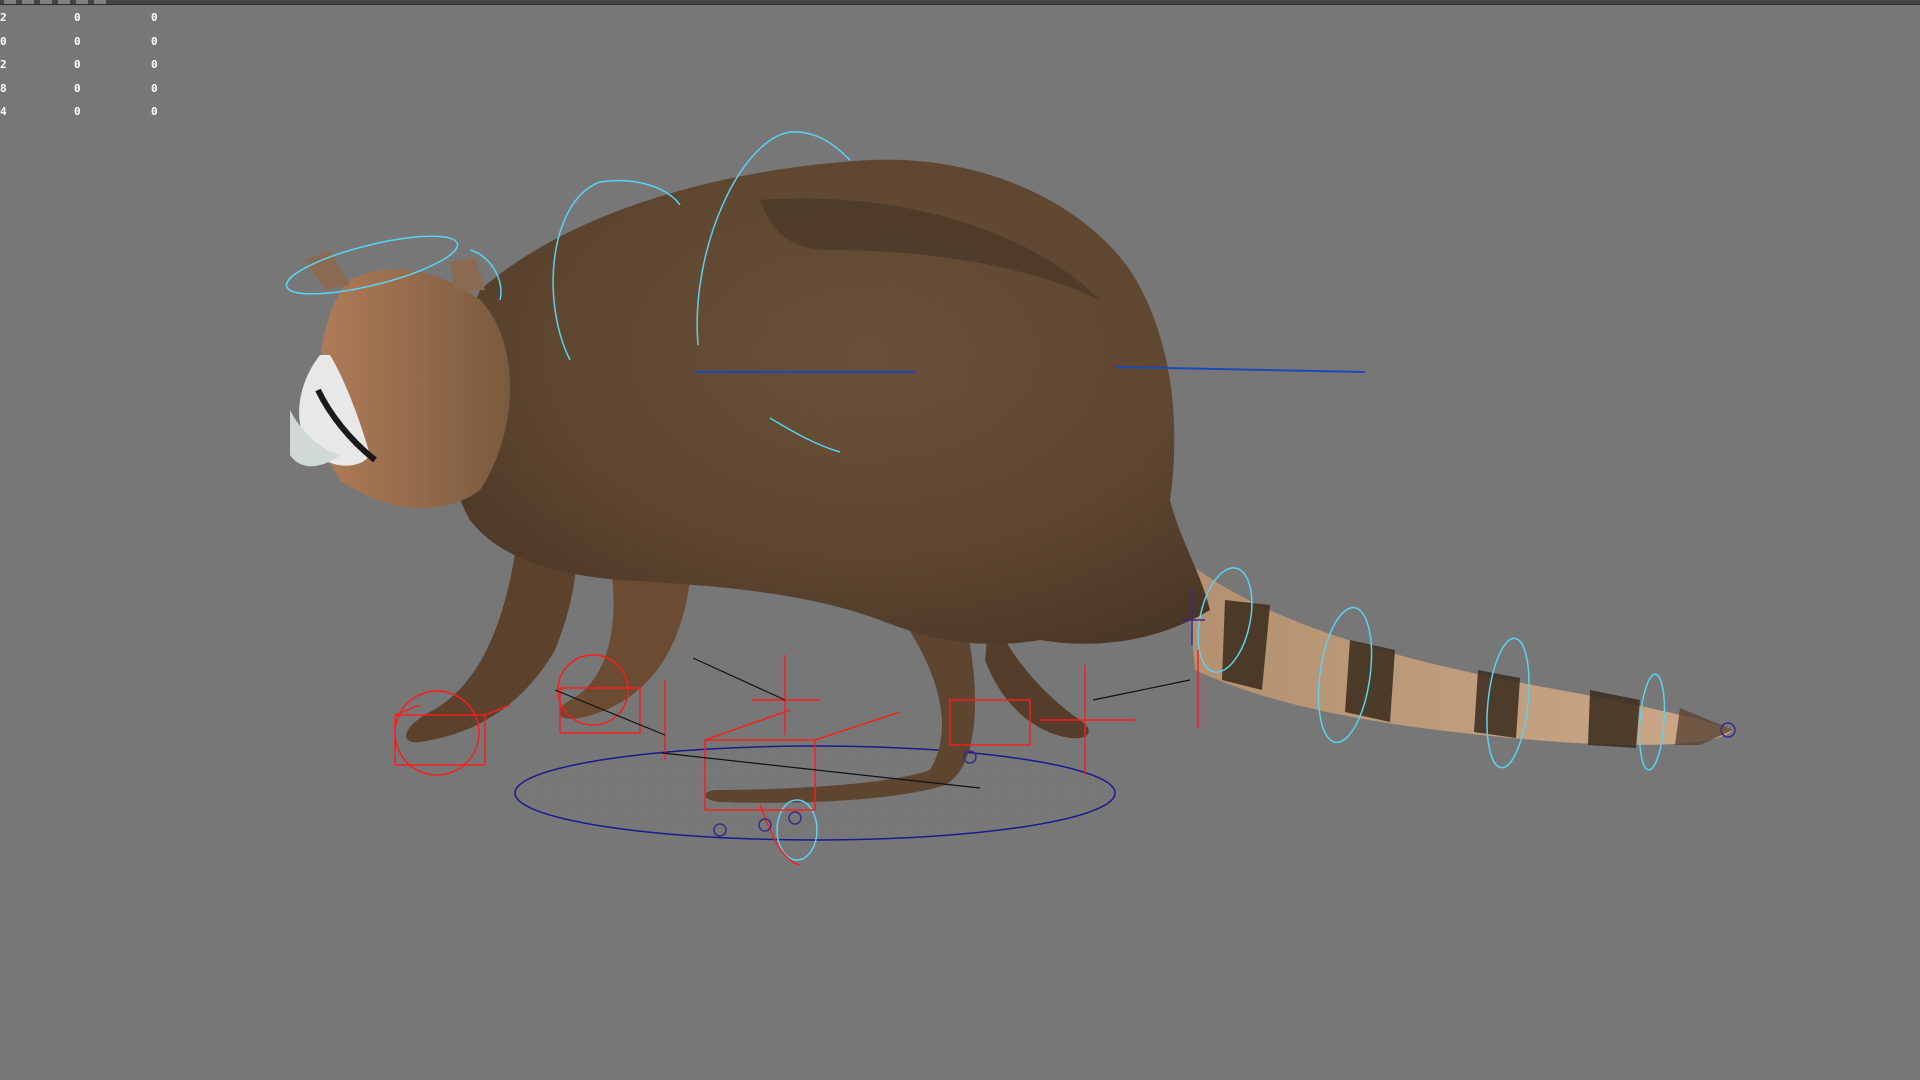 Image resolution: width=1920 pixels, height=1080 pixels. I want to click on raccoon-head, so click(400, 379).